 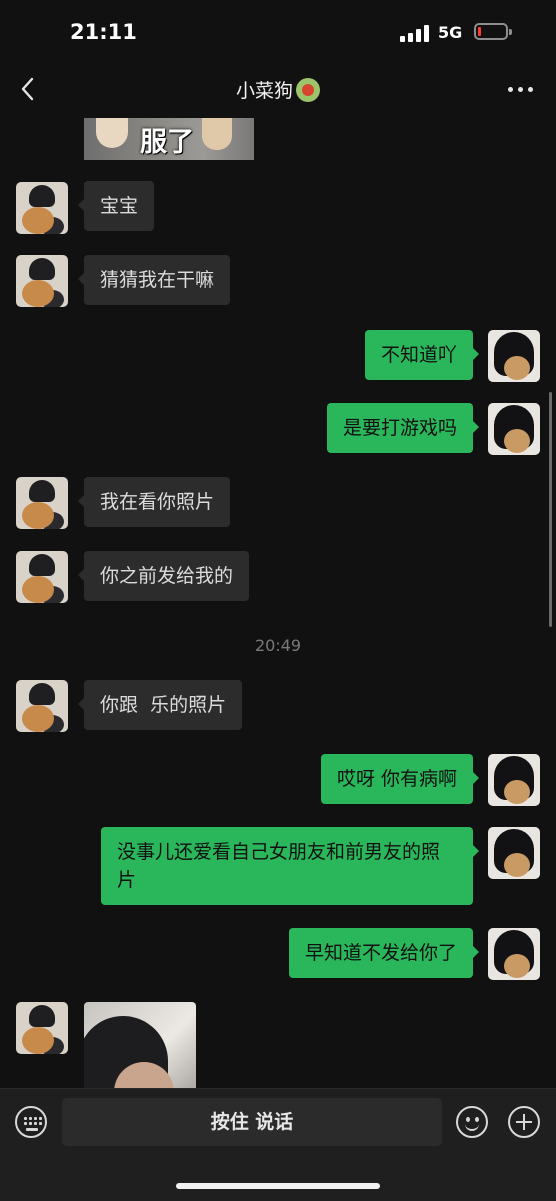 What do you see at coordinates (472, 1122) in the screenshot?
I see `emoji-icon` at bounding box center [472, 1122].